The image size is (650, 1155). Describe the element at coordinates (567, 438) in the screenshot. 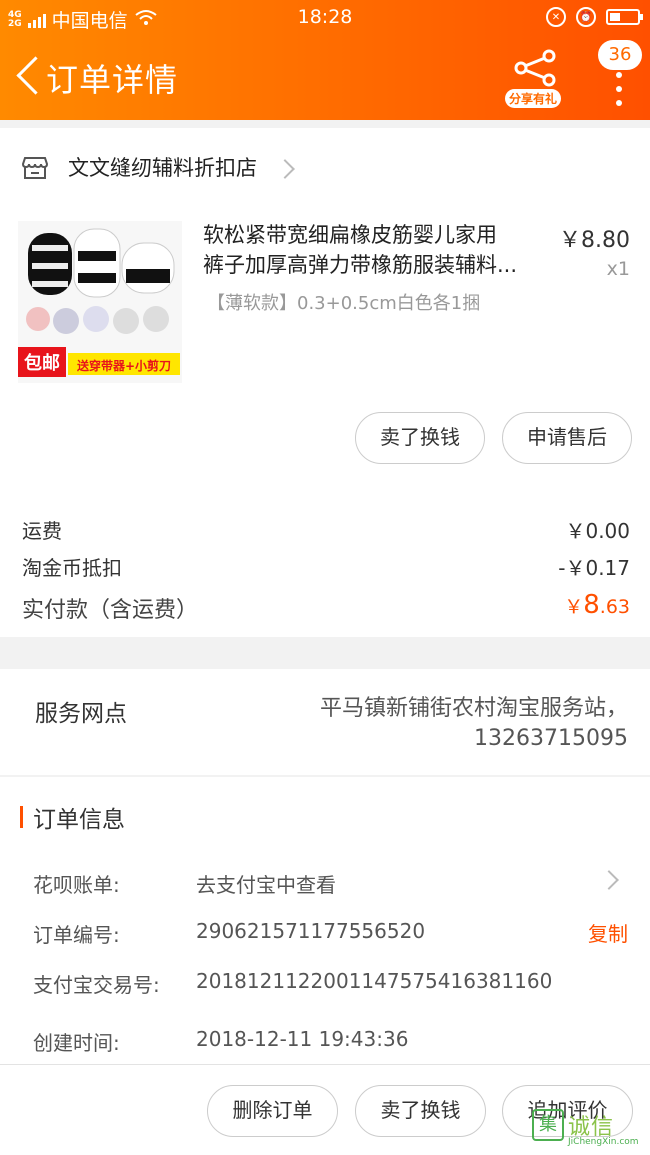

I see `apply-after-sale-button: 申请售后` at that location.